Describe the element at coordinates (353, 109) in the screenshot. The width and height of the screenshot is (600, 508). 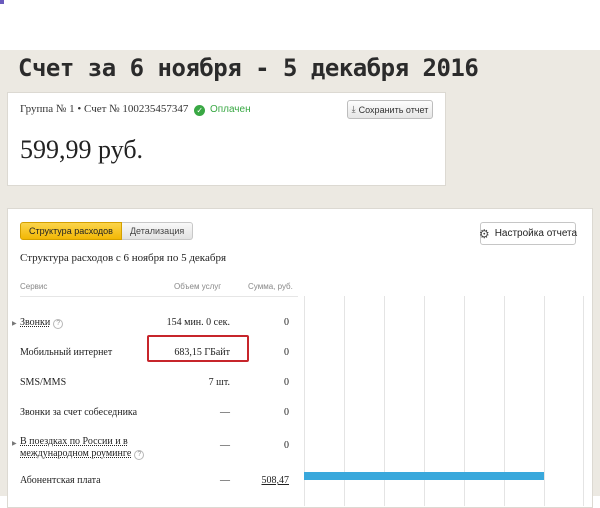
I see `download-icon: ⤓` at that location.